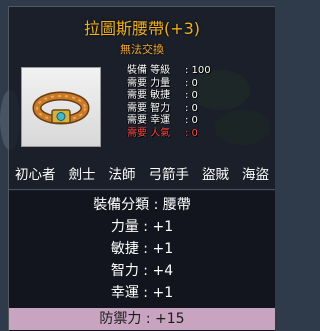 The height and width of the screenshot is (331, 320). I want to click on stat-luk: 幸運 : +1, so click(142, 293).